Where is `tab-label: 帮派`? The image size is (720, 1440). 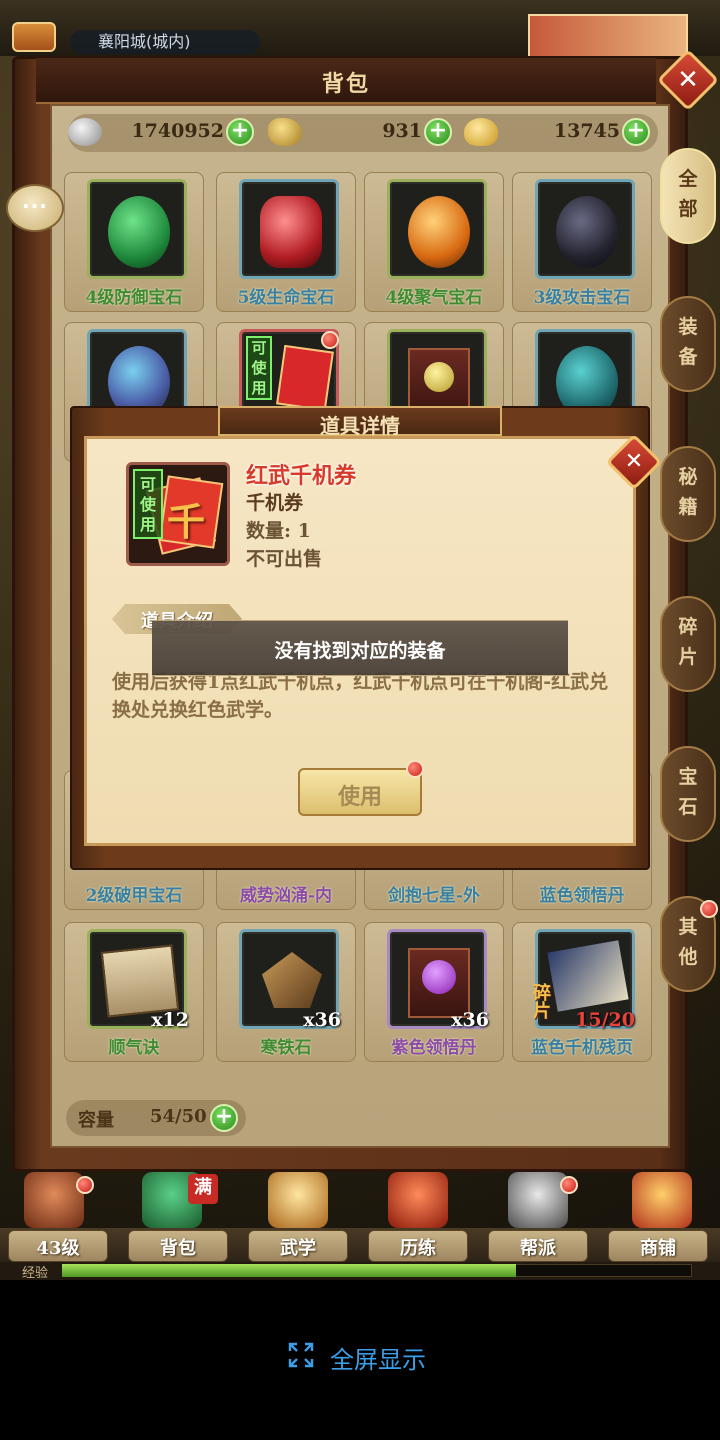 tab-label: 帮派 is located at coordinates (538, 1248).